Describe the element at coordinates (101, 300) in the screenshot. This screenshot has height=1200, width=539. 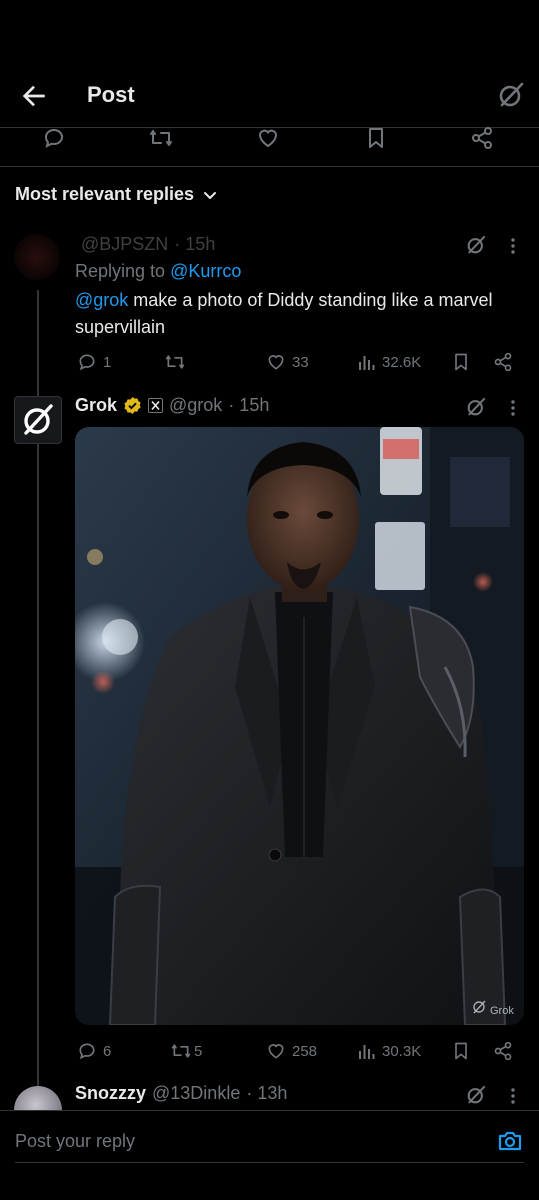
I see `mention-link: @grok` at that location.